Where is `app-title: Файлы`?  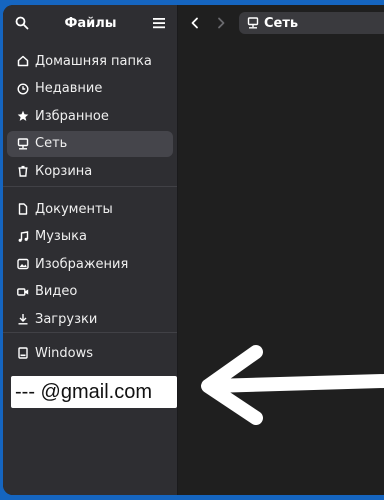
app-title: Файлы is located at coordinates (90, 23).